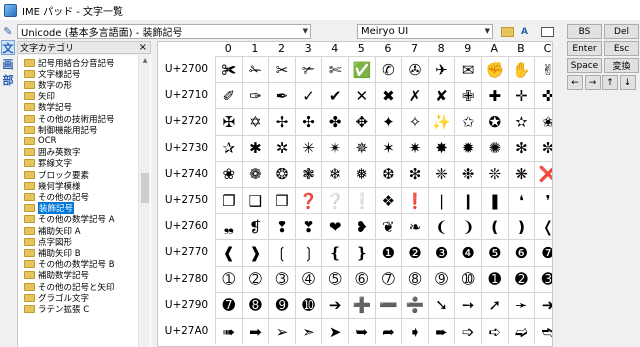  Describe the element at coordinates (543, 173) in the screenshot. I see `char-cell: ❌` at that location.